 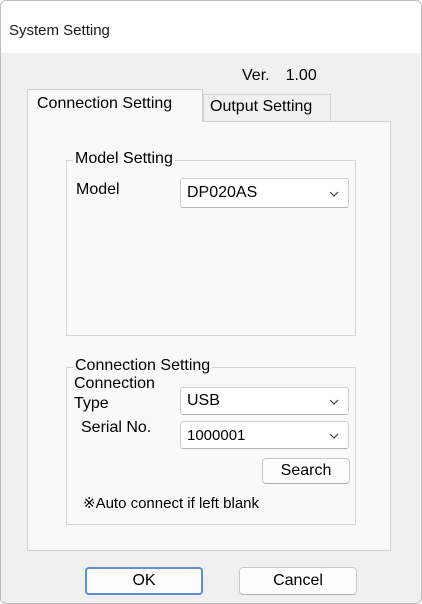 What do you see at coordinates (261, 106) in the screenshot?
I see `tab-label: Output Setting` at bounding box center [261, 106].